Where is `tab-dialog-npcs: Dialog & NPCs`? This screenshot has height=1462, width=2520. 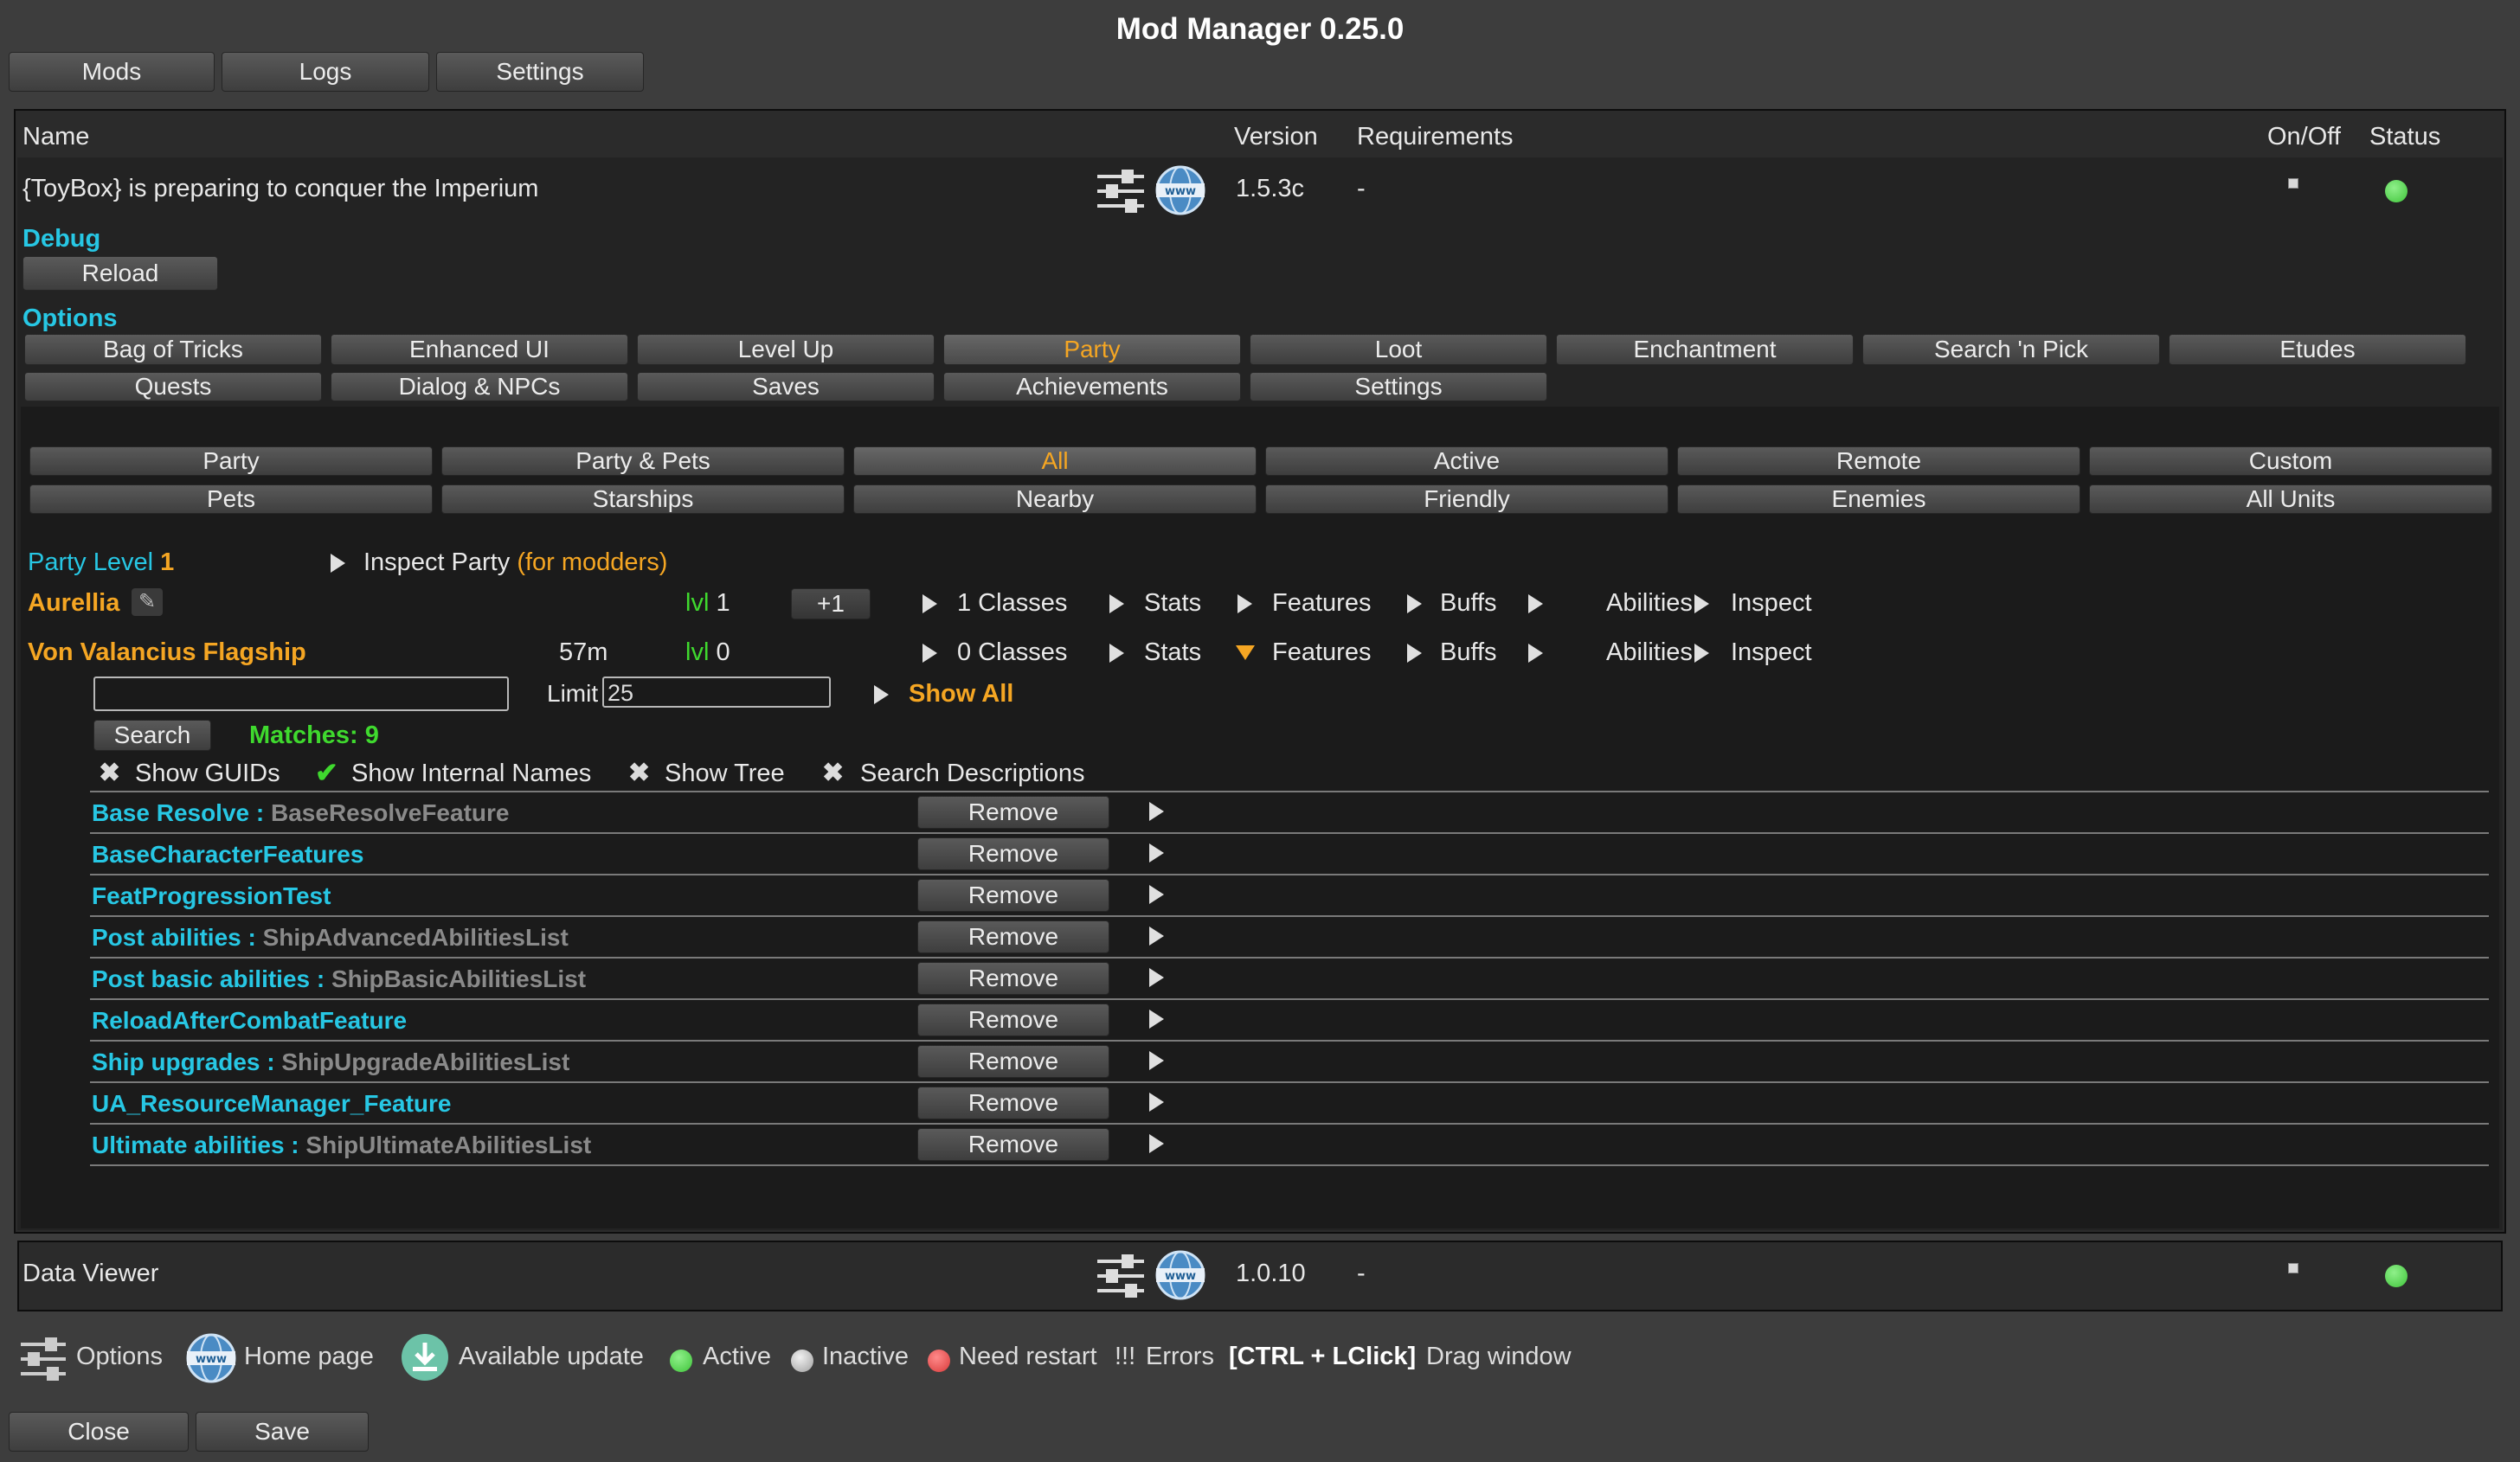
tab-dialog-npcs: Dialog & NPCs is located at coordinates (479, 386).